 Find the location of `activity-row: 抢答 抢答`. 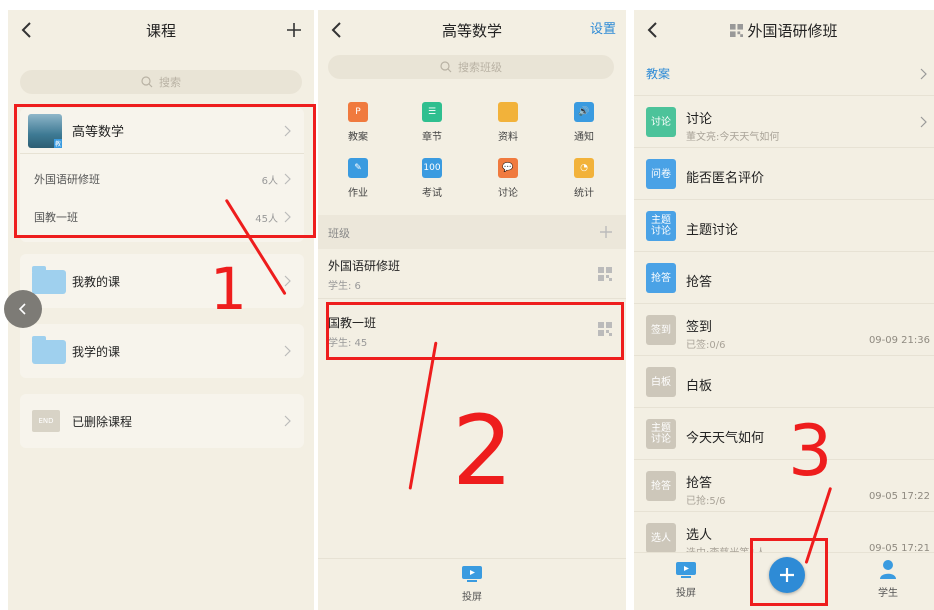

activity-row: 抢答 抢答 is located at coordinates (784, 278).